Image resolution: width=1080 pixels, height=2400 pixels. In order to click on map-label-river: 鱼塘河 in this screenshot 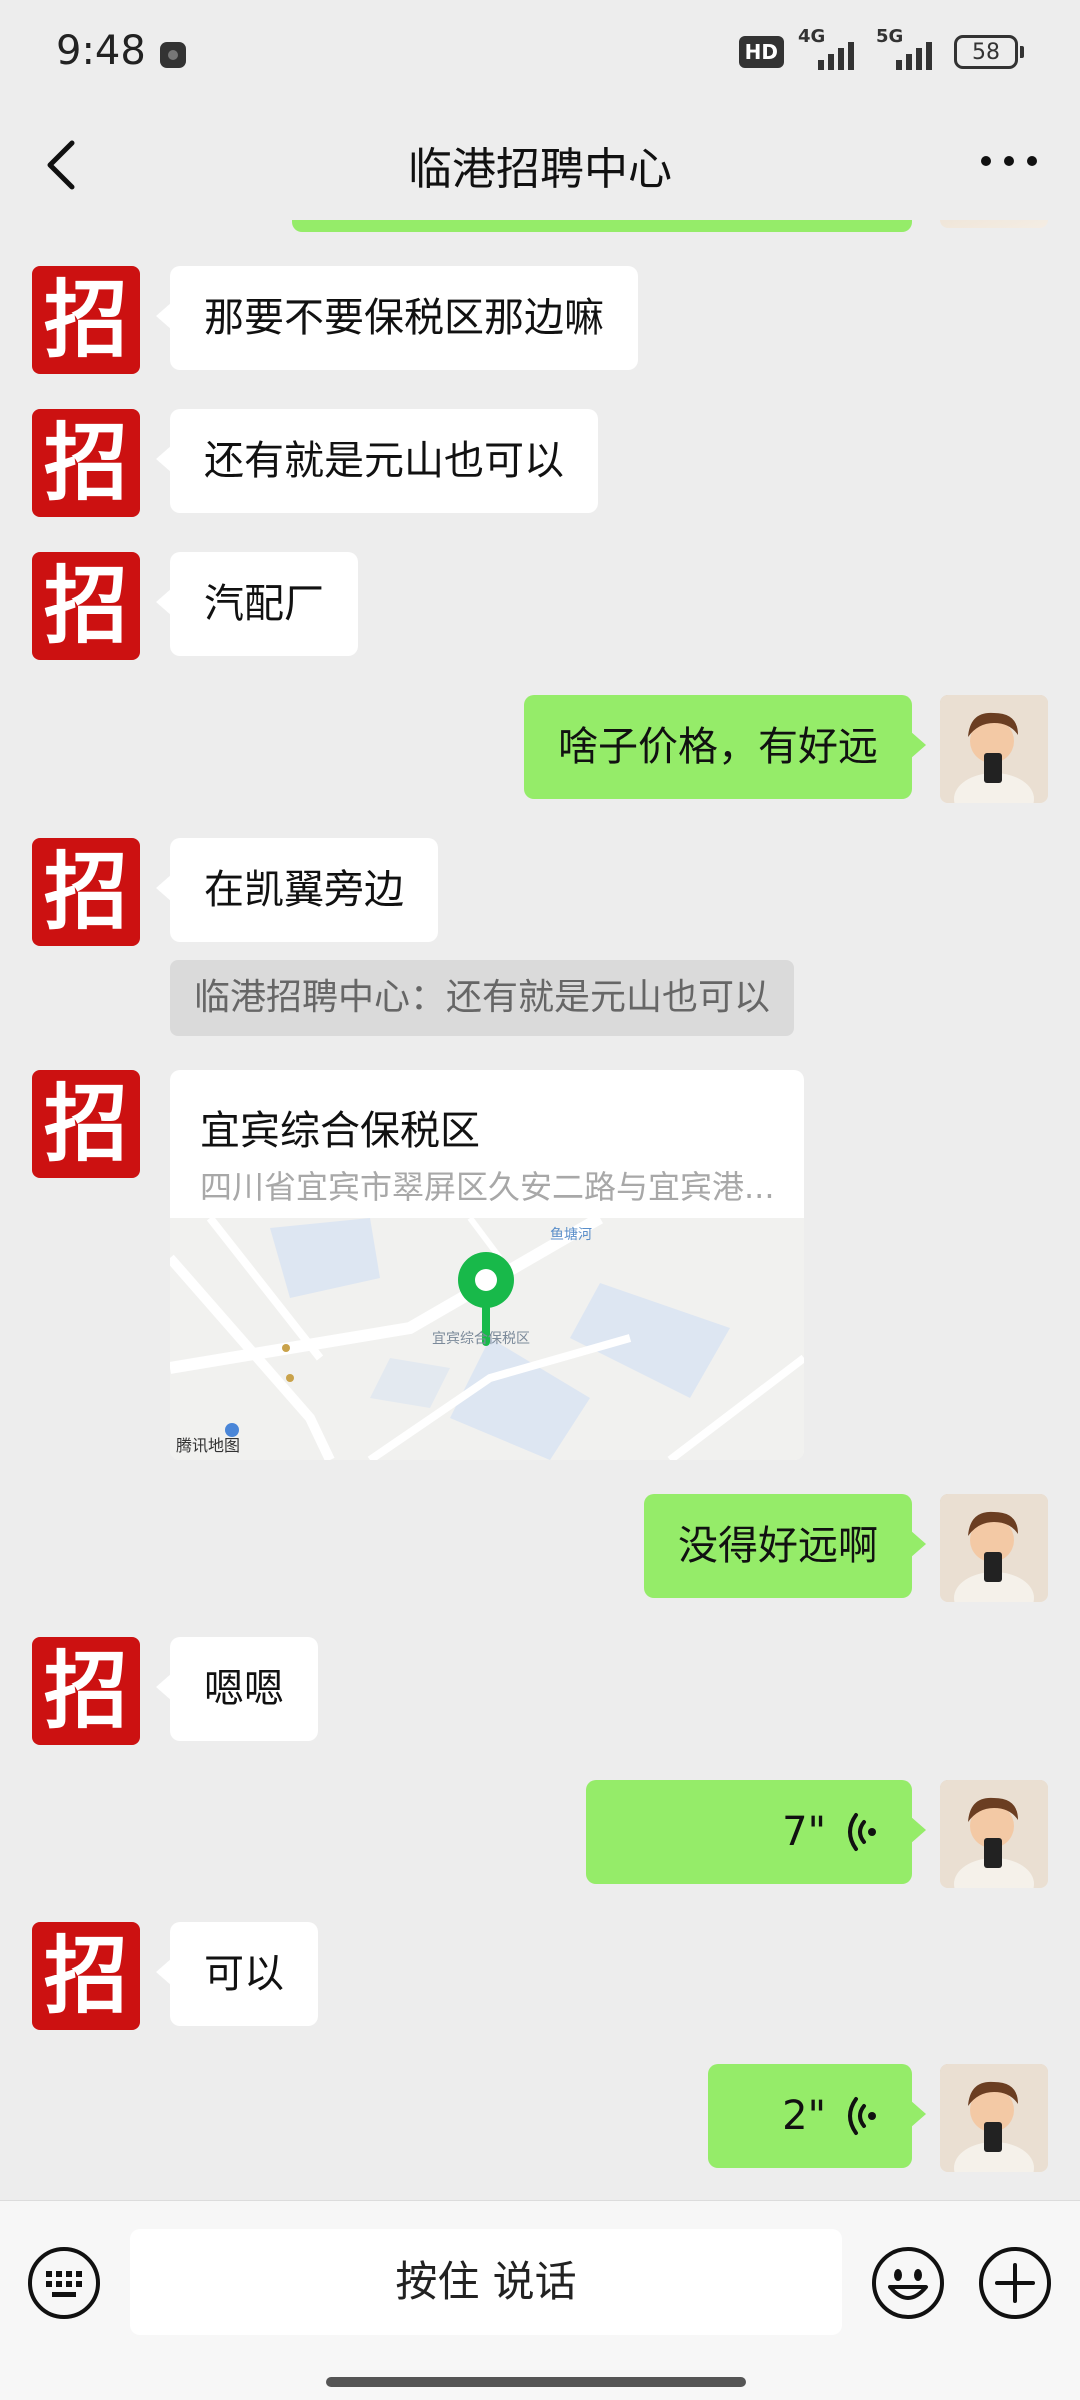, I will do `click(571, 1235)`.